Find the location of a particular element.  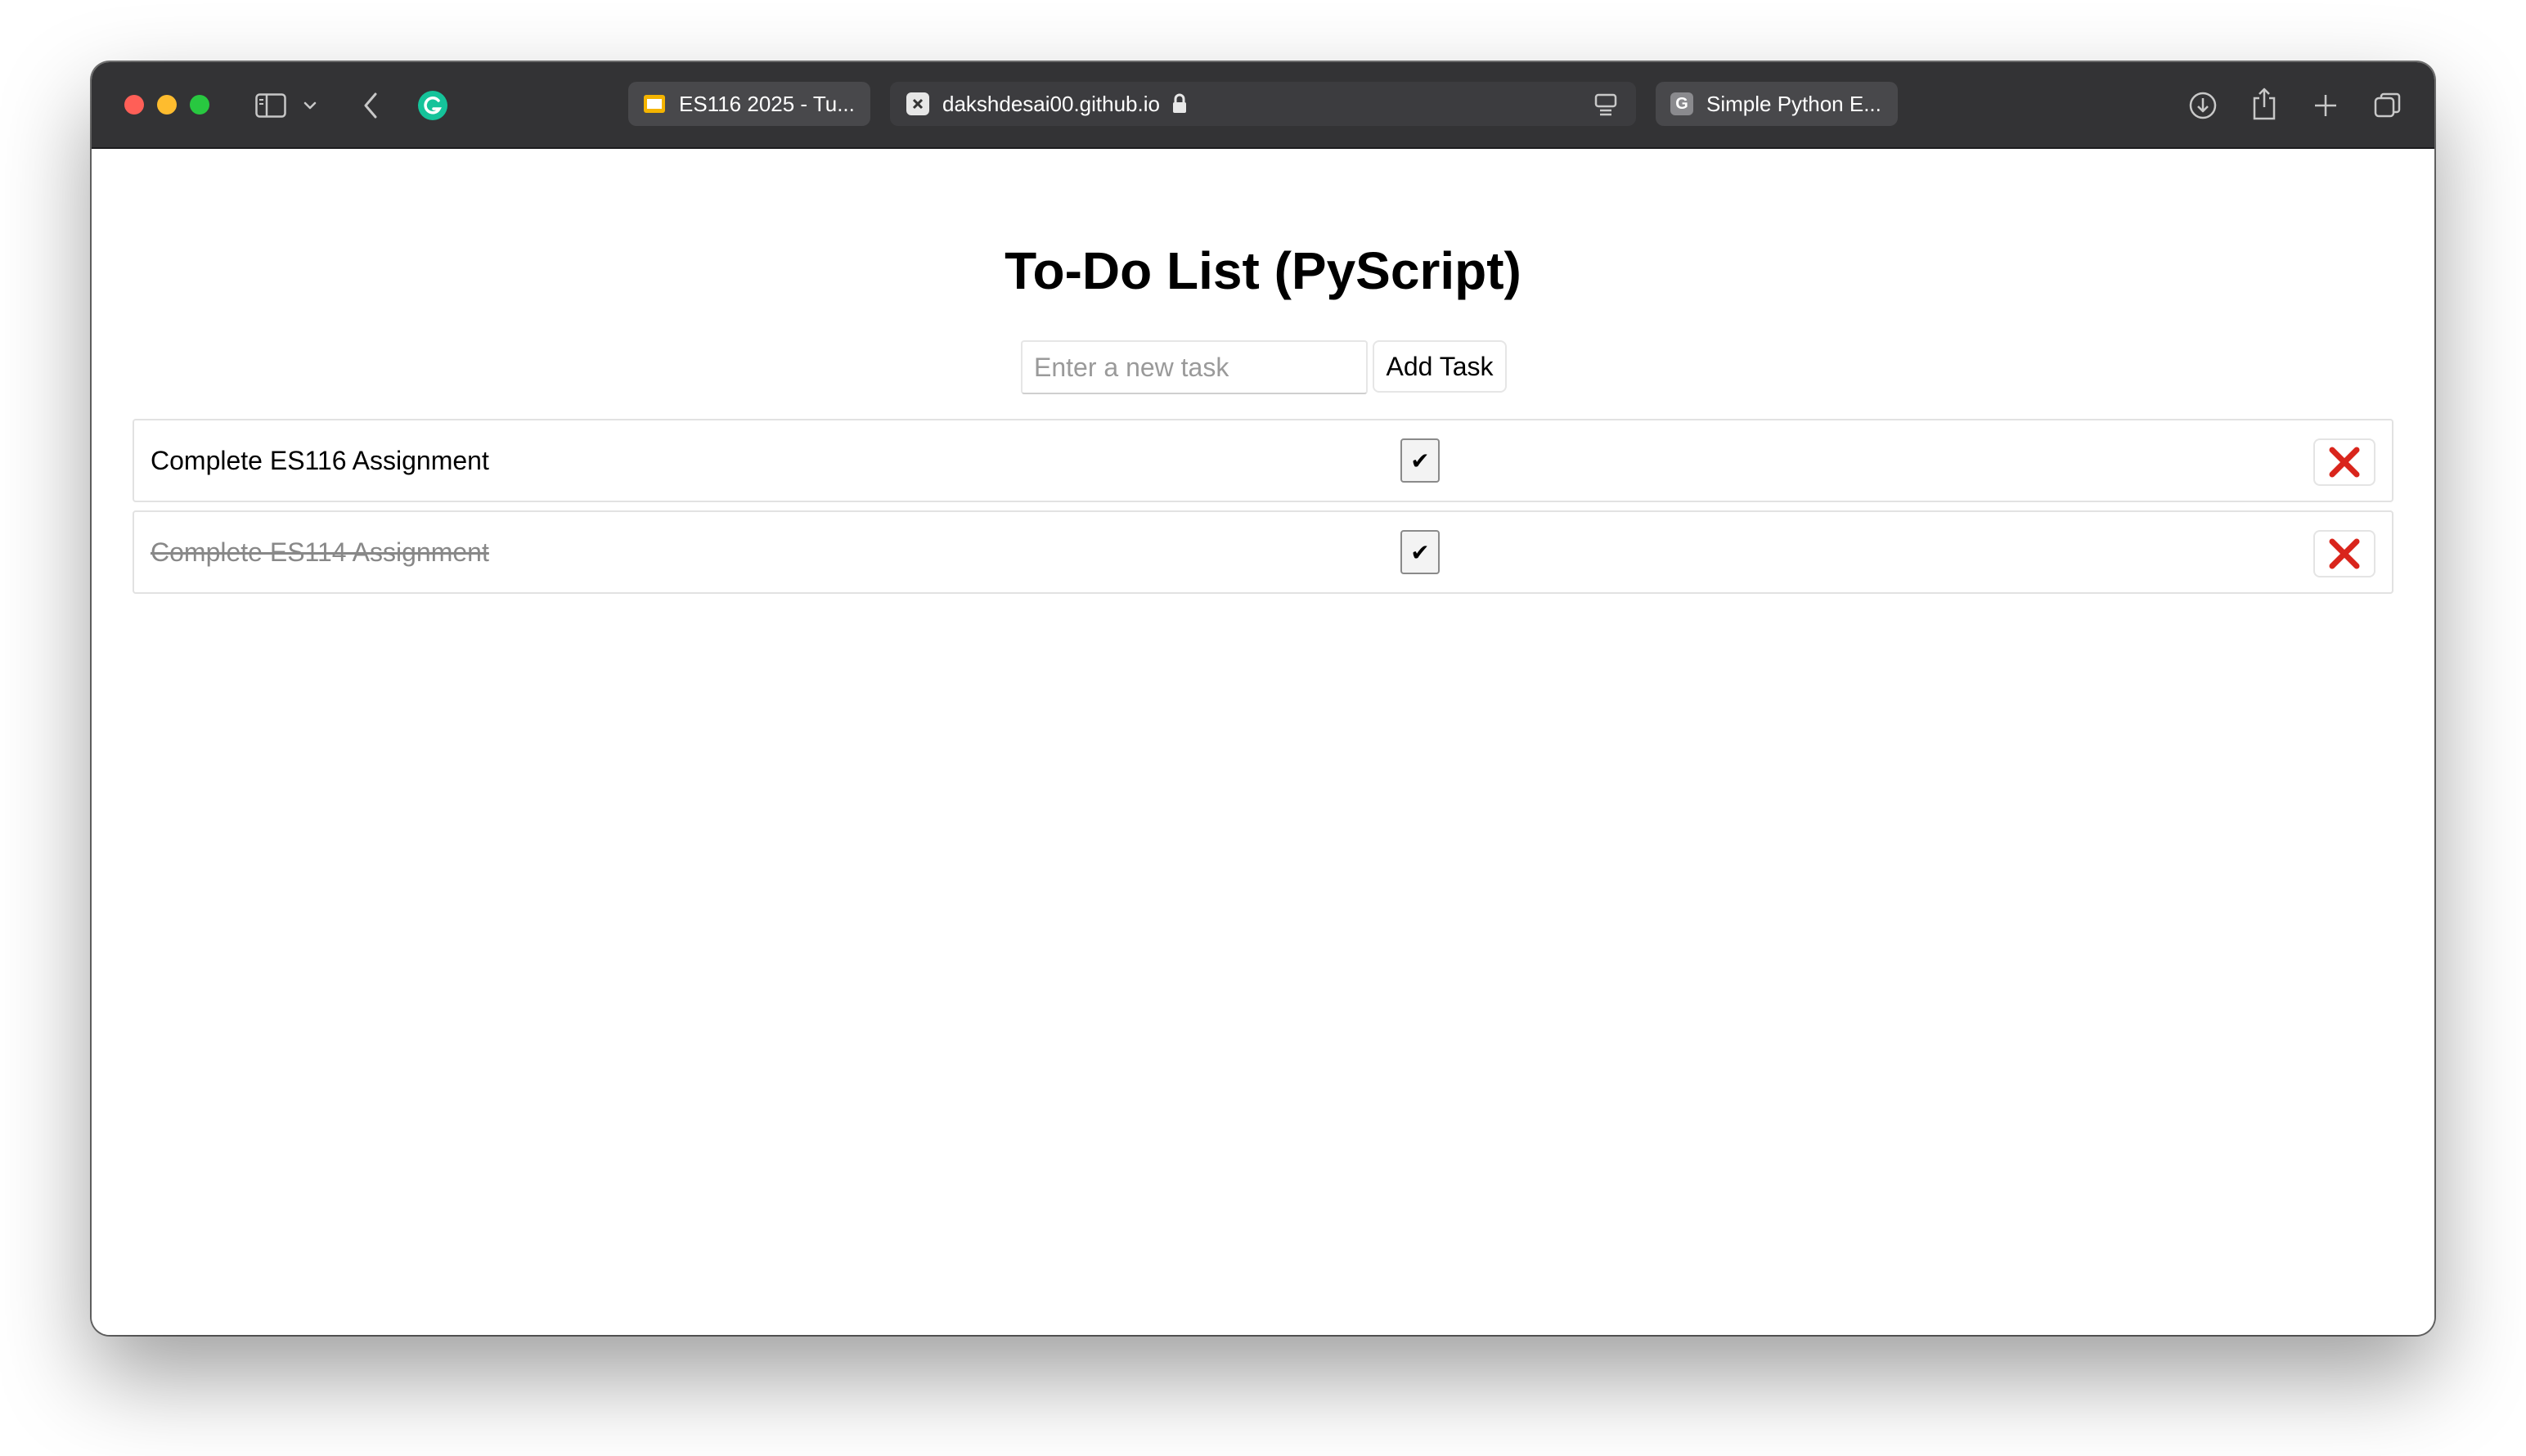

tab-overview-icon is located at coordinates (2387, 105).